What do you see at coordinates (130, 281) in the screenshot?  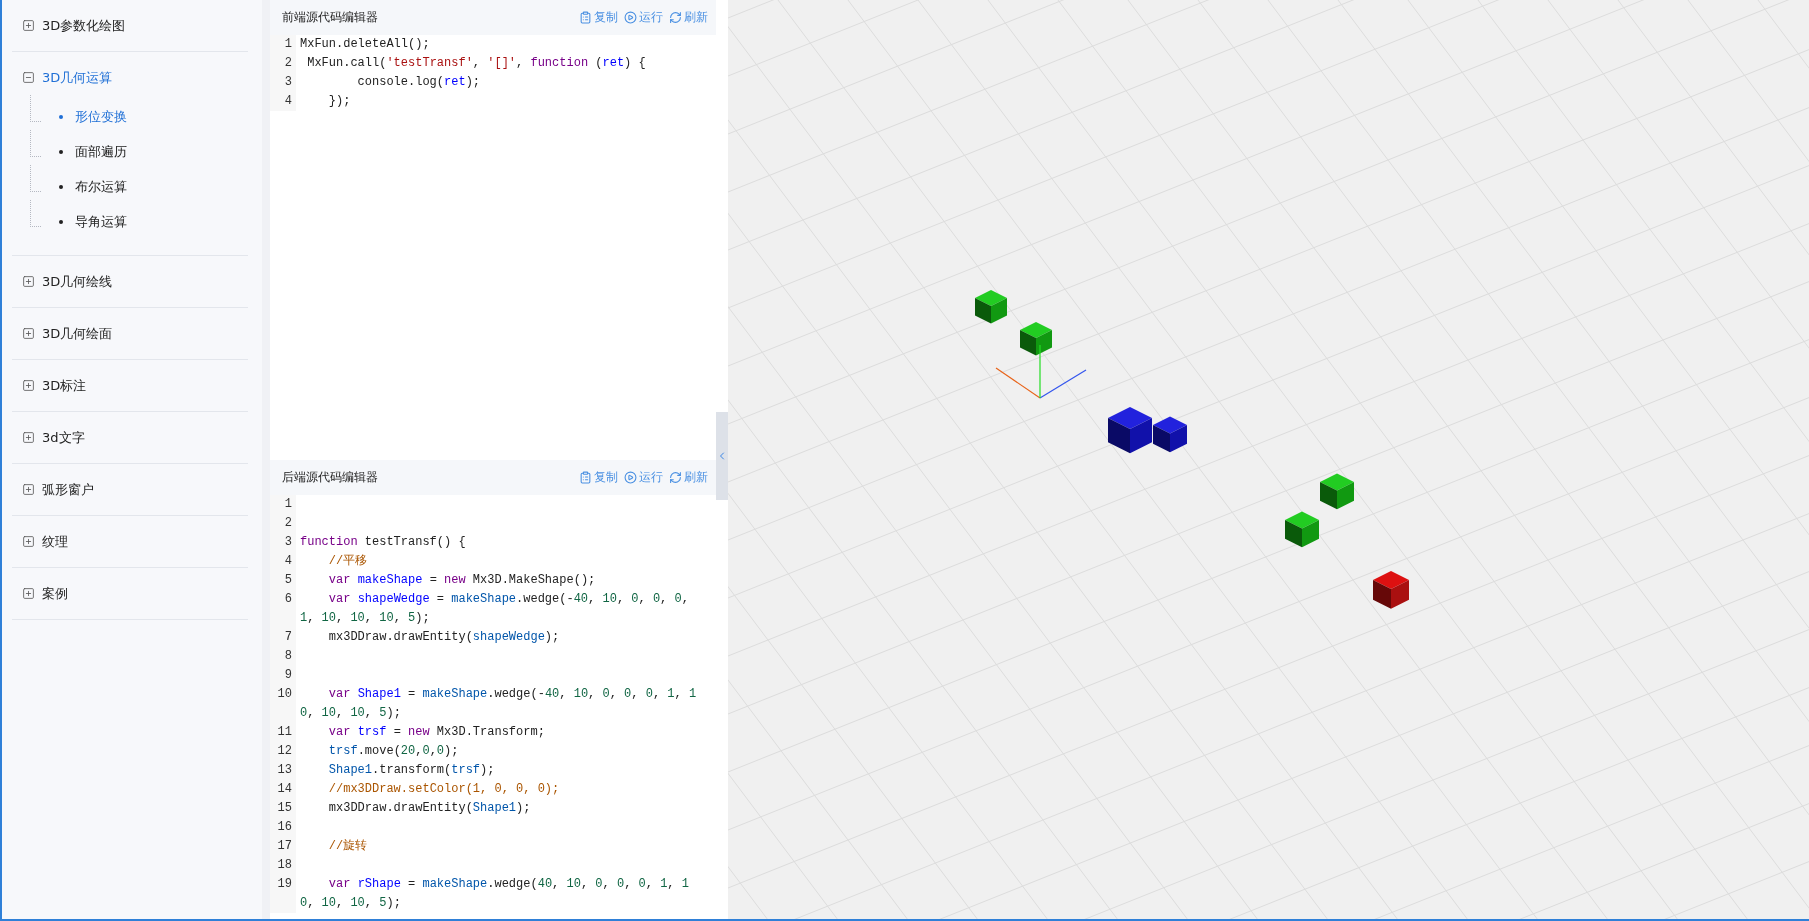 I see `sidebar-group: 3D几何绘线` at bounding box center [130, 281].